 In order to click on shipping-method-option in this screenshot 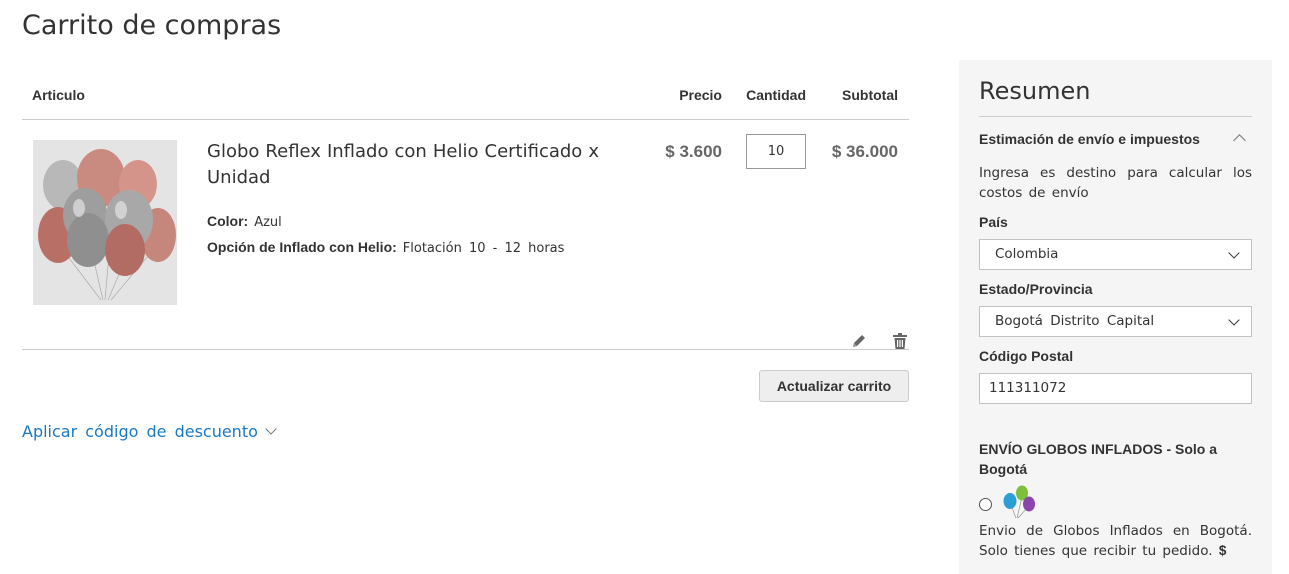, I will do `click(1115, 502)`.